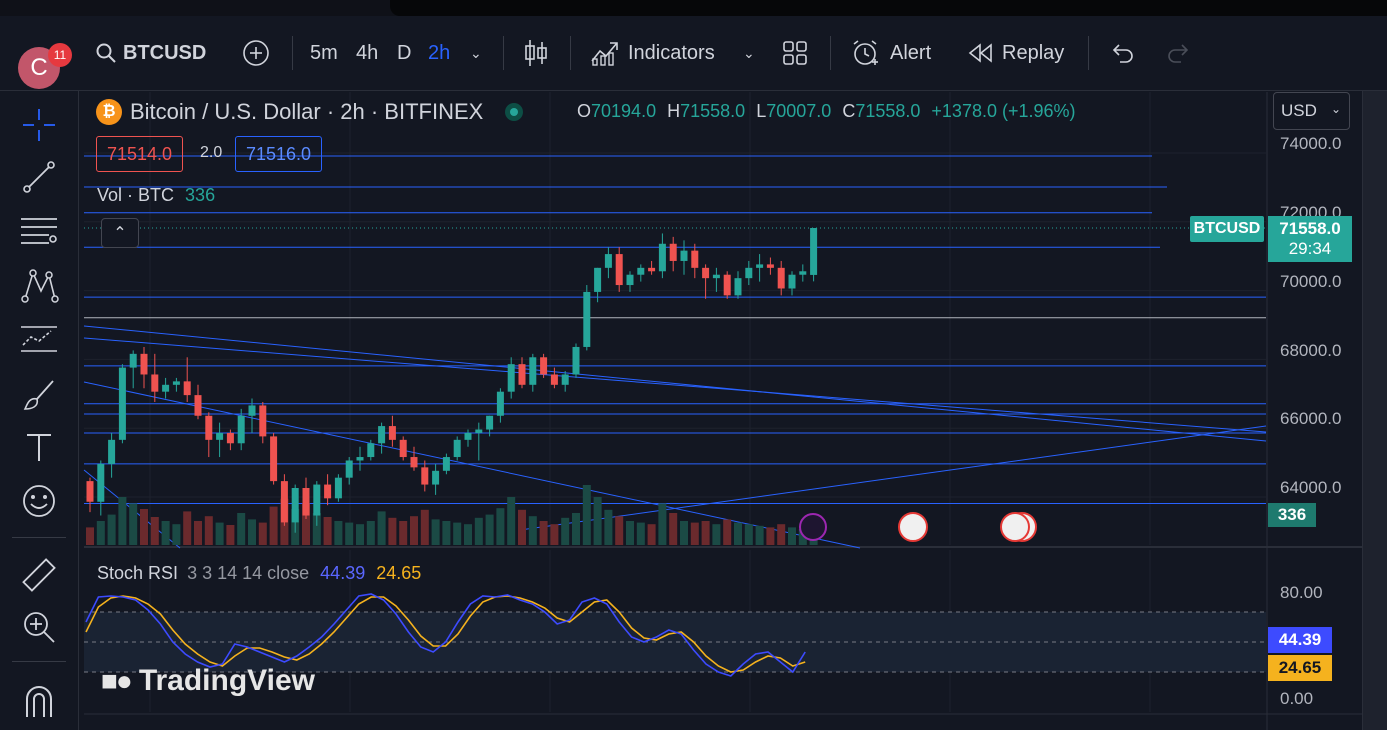 Image resolution: width=1387 pixels, height=730 pixels. What do you see at coordinates (1311, 281) in the screenshot?
I see `price-axis-tick: 70000.0` at bounding box center [1311, 281].